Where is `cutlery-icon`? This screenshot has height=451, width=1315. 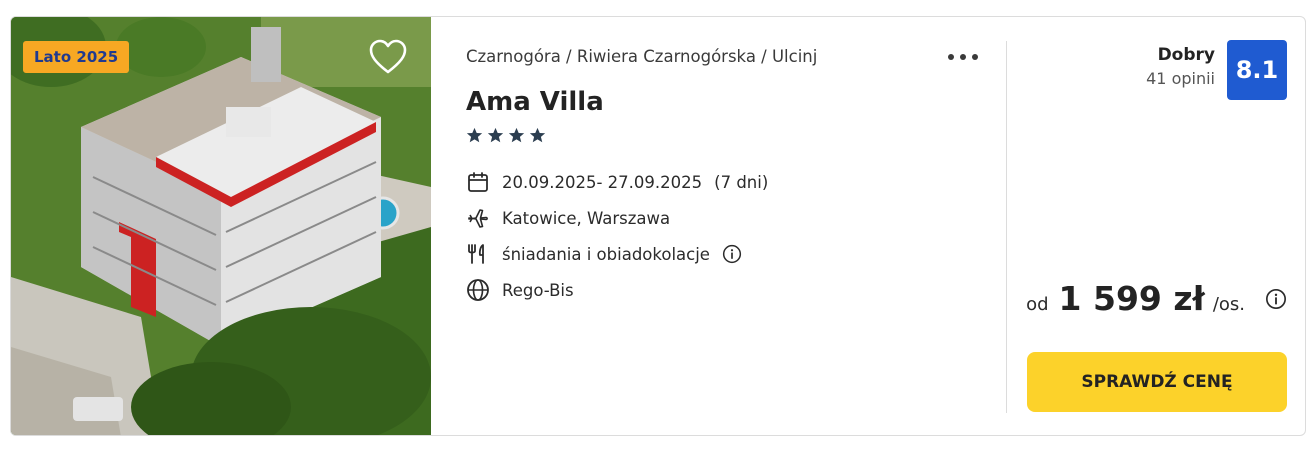 cutlery-icon is located at coordinates (476, 254).